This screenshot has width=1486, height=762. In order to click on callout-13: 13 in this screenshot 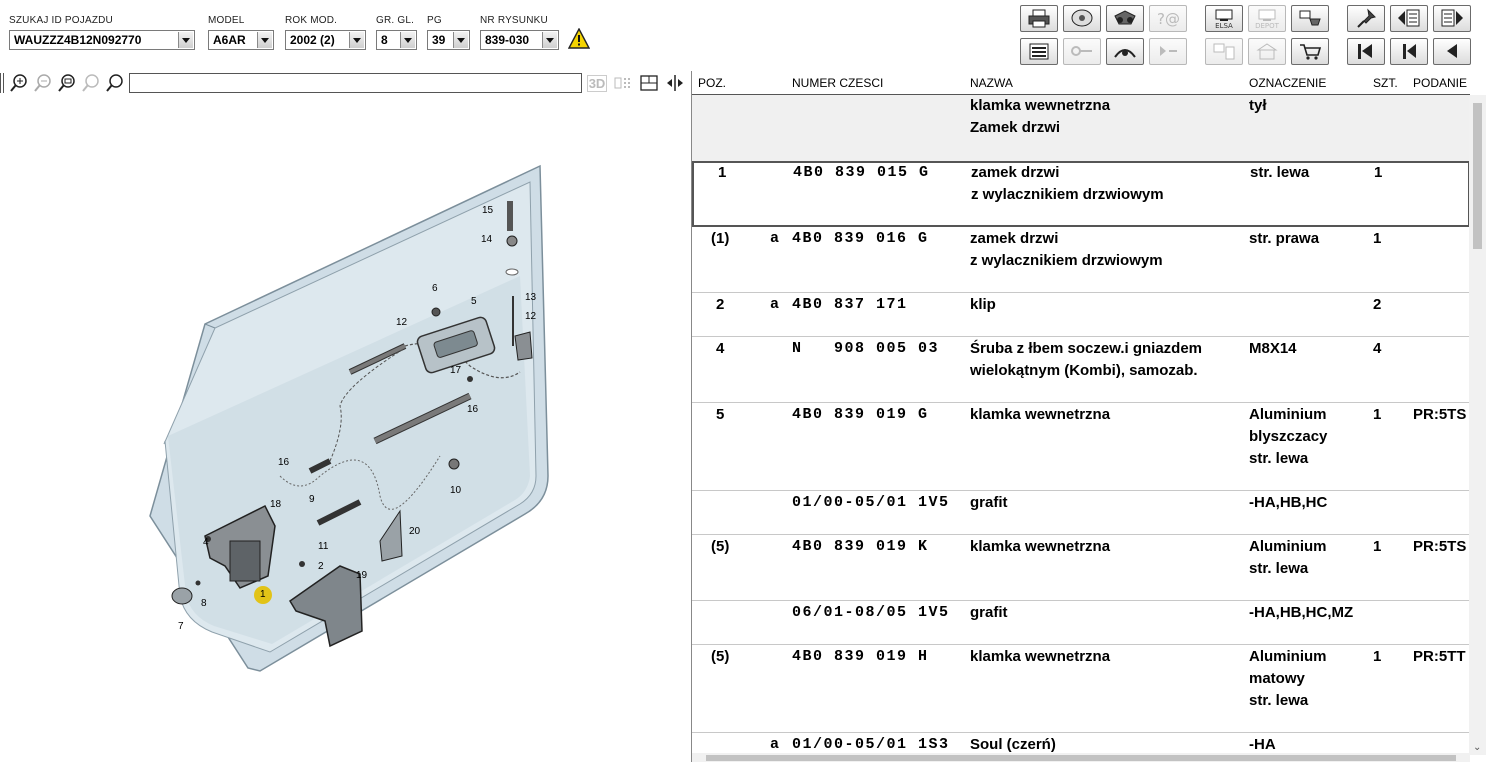, I will do `click(530, 297)`.